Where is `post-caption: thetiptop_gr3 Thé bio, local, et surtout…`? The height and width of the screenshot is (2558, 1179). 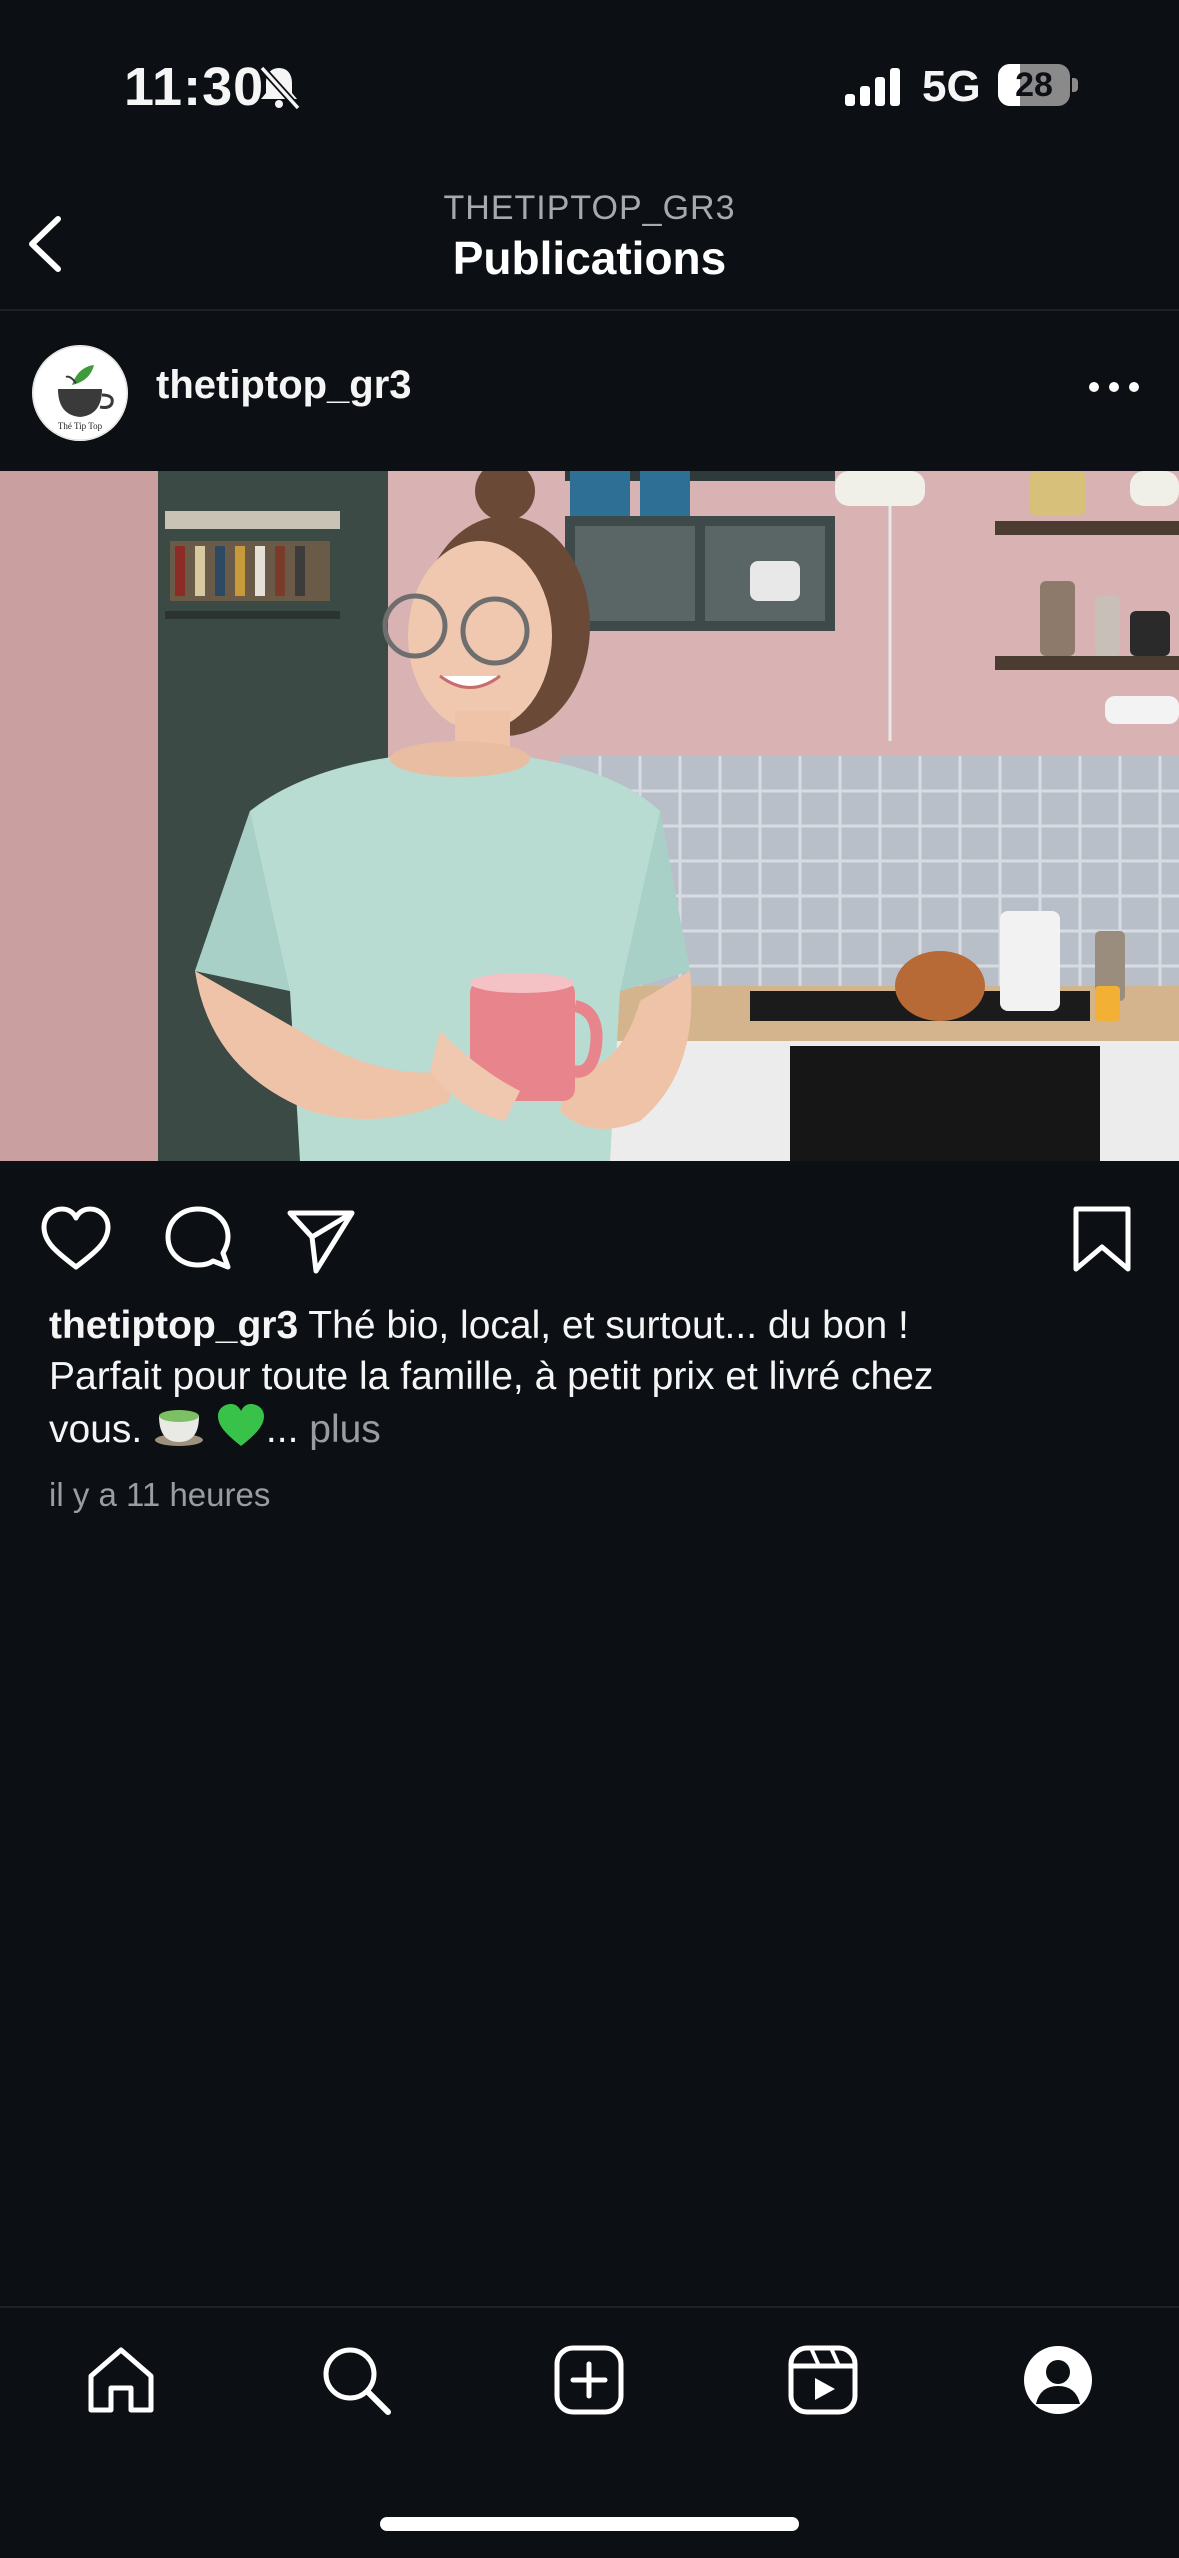 post-caption: thetiptop_gr3 Thé bio, local, et surtout… is located at coordinates (589, 1380).